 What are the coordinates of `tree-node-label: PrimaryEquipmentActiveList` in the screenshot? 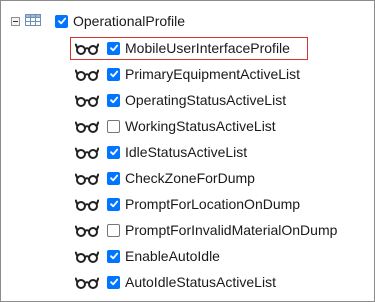 It's located at (213, 74).